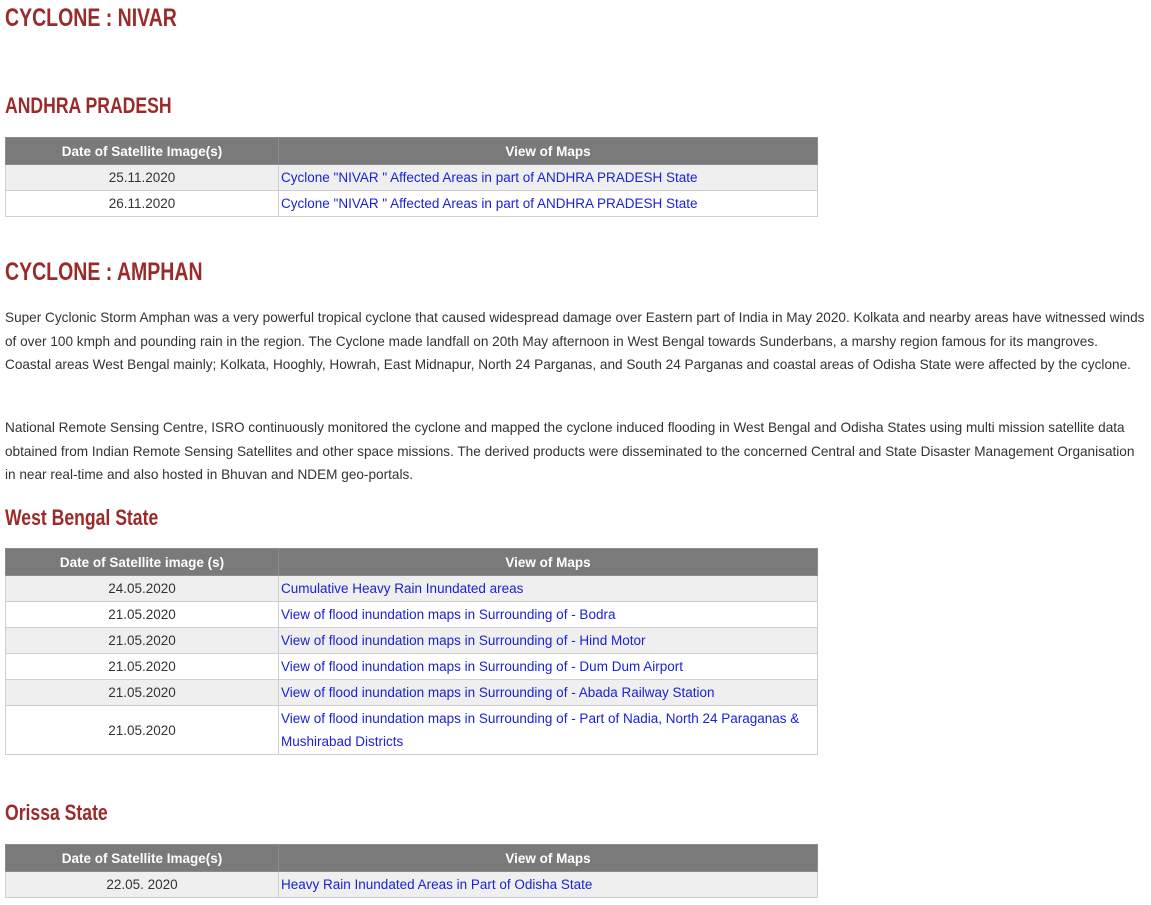 The height and width of the screenshot is (905, 1151). I want to click on date-cell: 22.05. 2020, so click(142, 884).